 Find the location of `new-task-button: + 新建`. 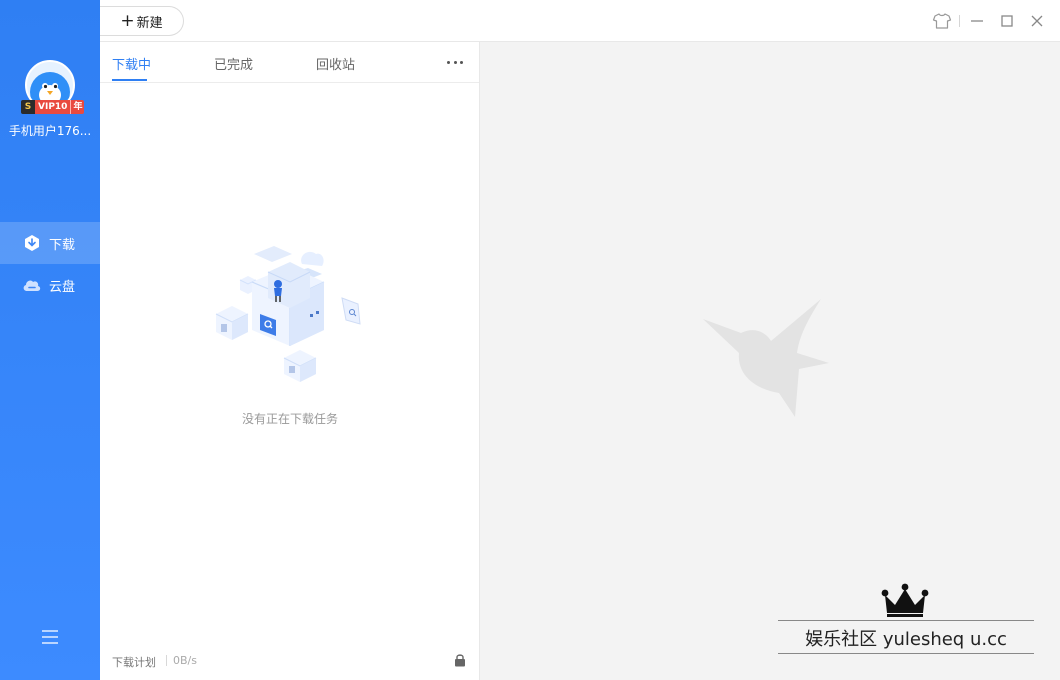

new-task-button: + 新建 is located at coordinates (142, 21).